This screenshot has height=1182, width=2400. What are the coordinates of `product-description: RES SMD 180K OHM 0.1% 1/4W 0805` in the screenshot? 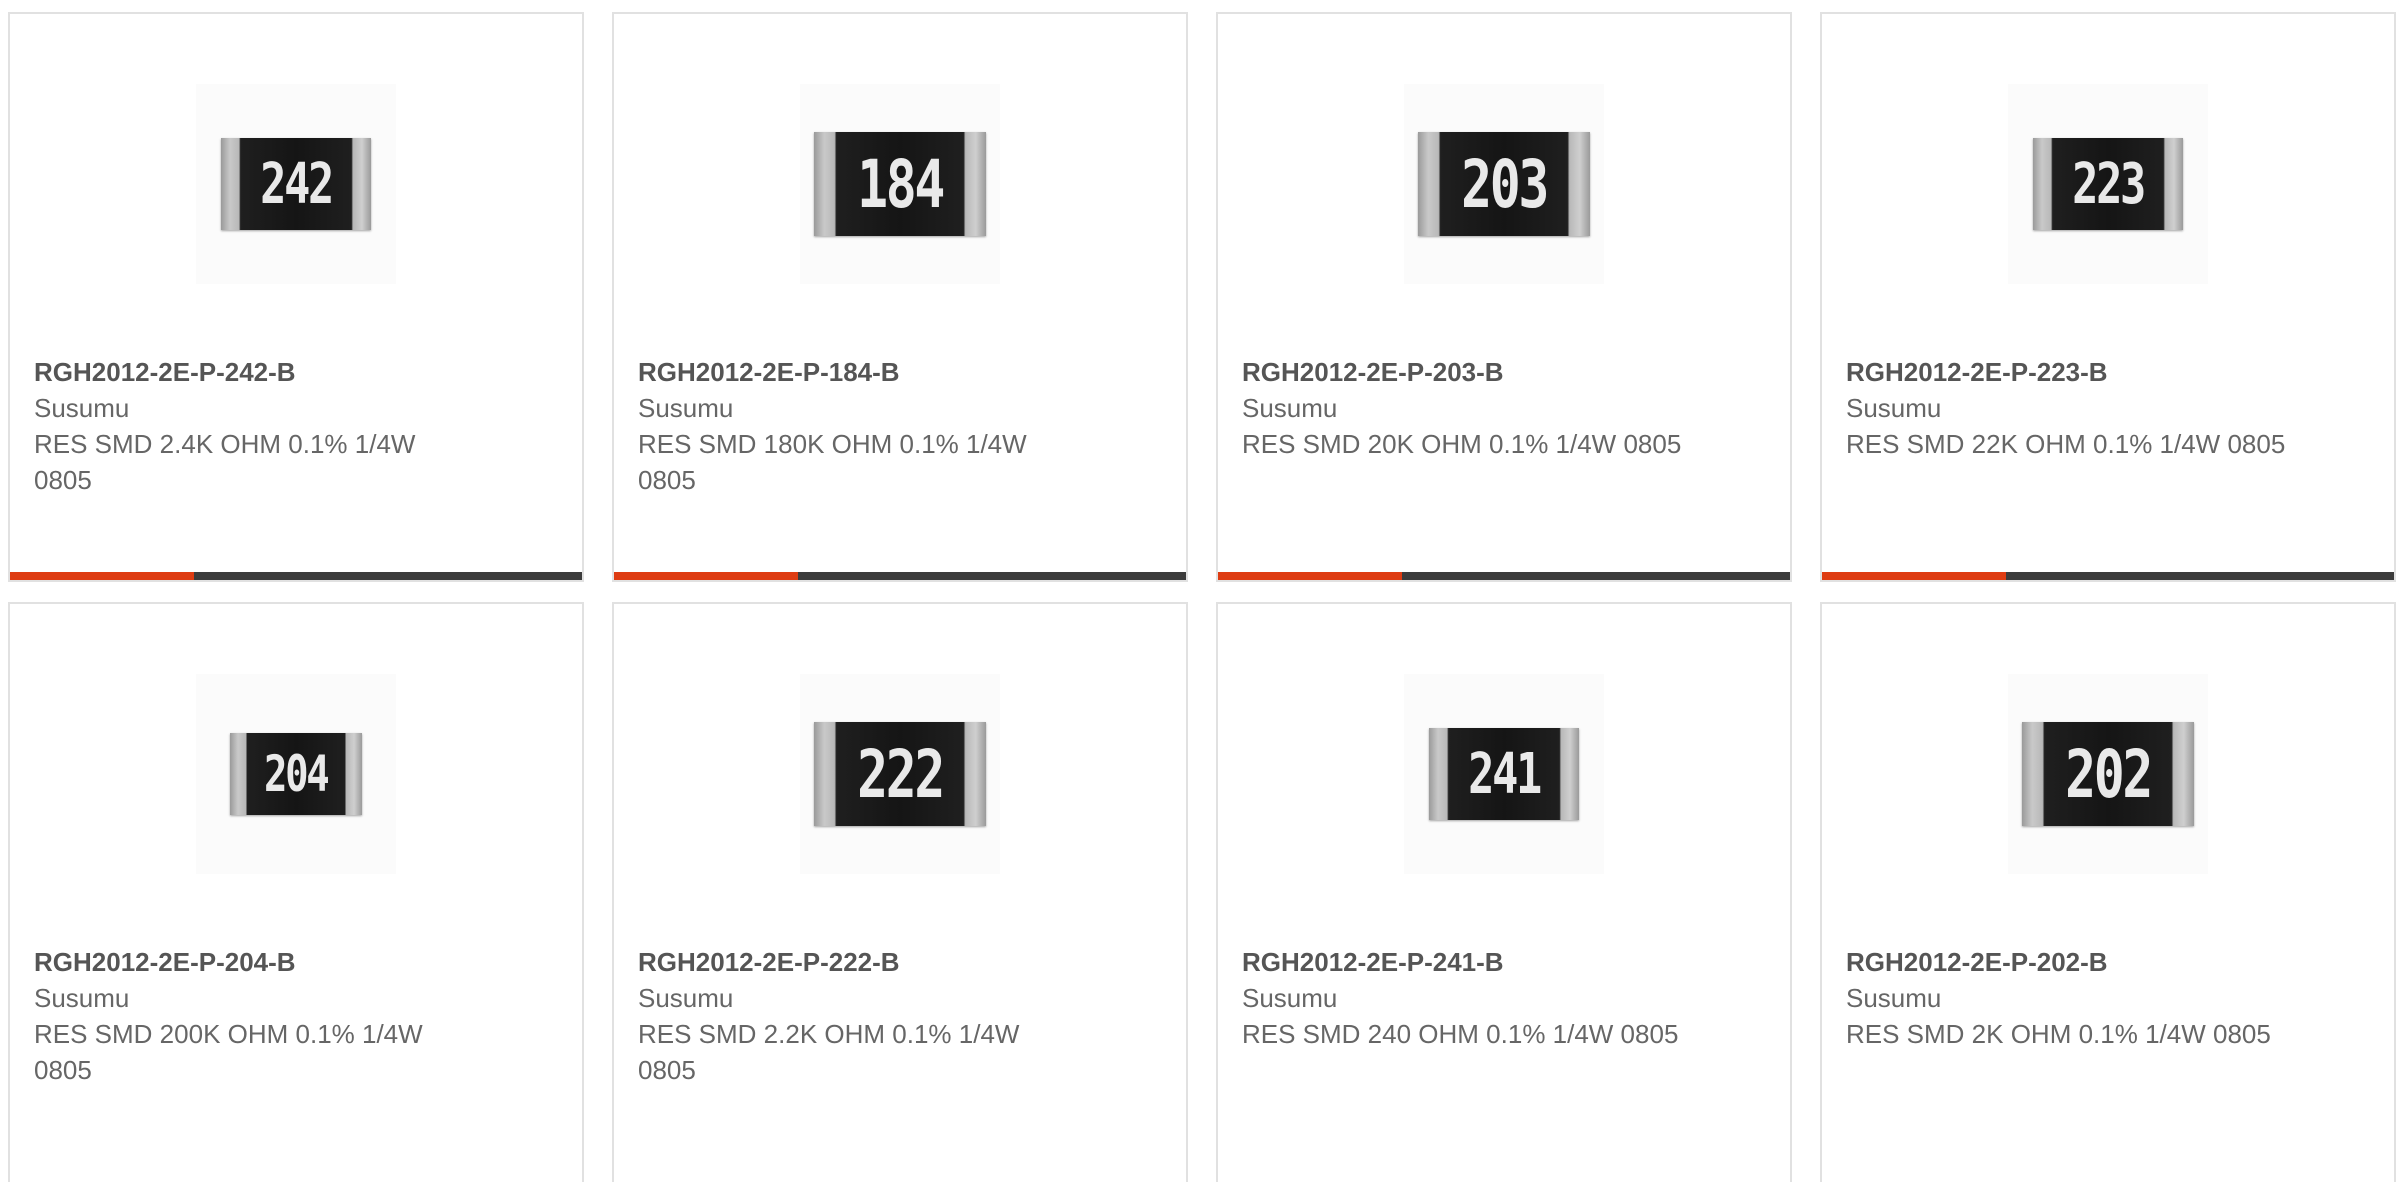 It's located at (832, 462).